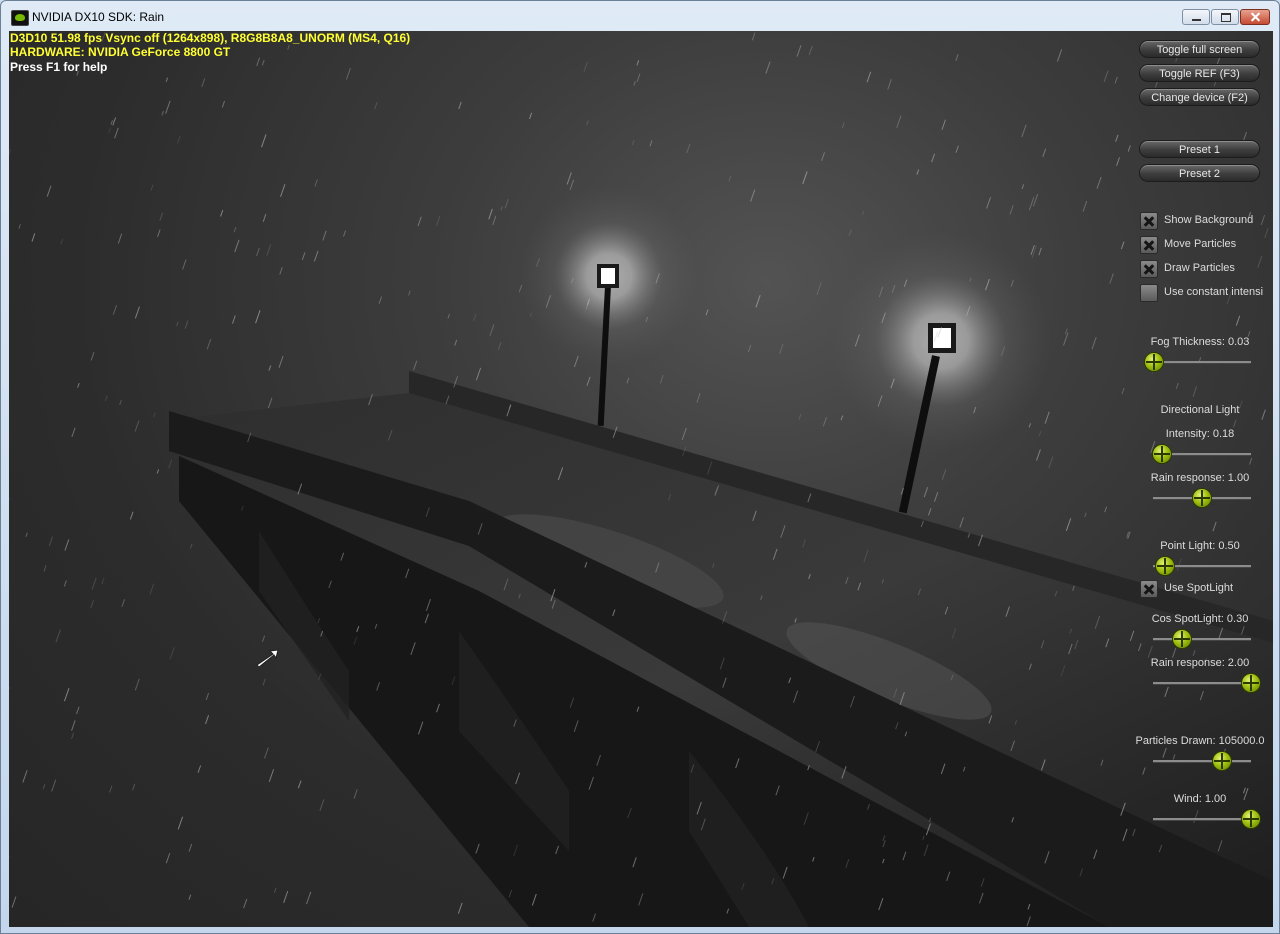  Describe the element at coordinates (1202, 761) in the screenshot. I see `particles-drawn-slider` at that location.